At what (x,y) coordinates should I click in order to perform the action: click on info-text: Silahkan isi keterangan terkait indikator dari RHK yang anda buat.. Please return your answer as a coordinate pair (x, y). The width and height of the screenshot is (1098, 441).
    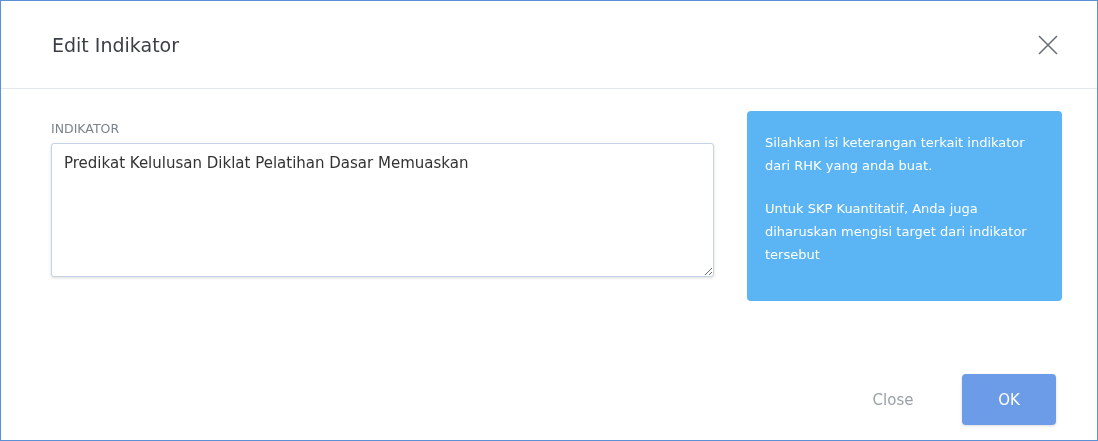
    Looking at the image, I should click on (895, 154).